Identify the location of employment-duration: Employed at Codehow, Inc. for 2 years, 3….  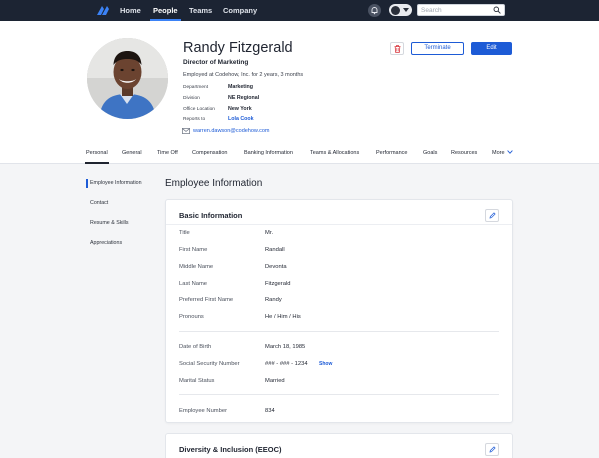
(243, 75).